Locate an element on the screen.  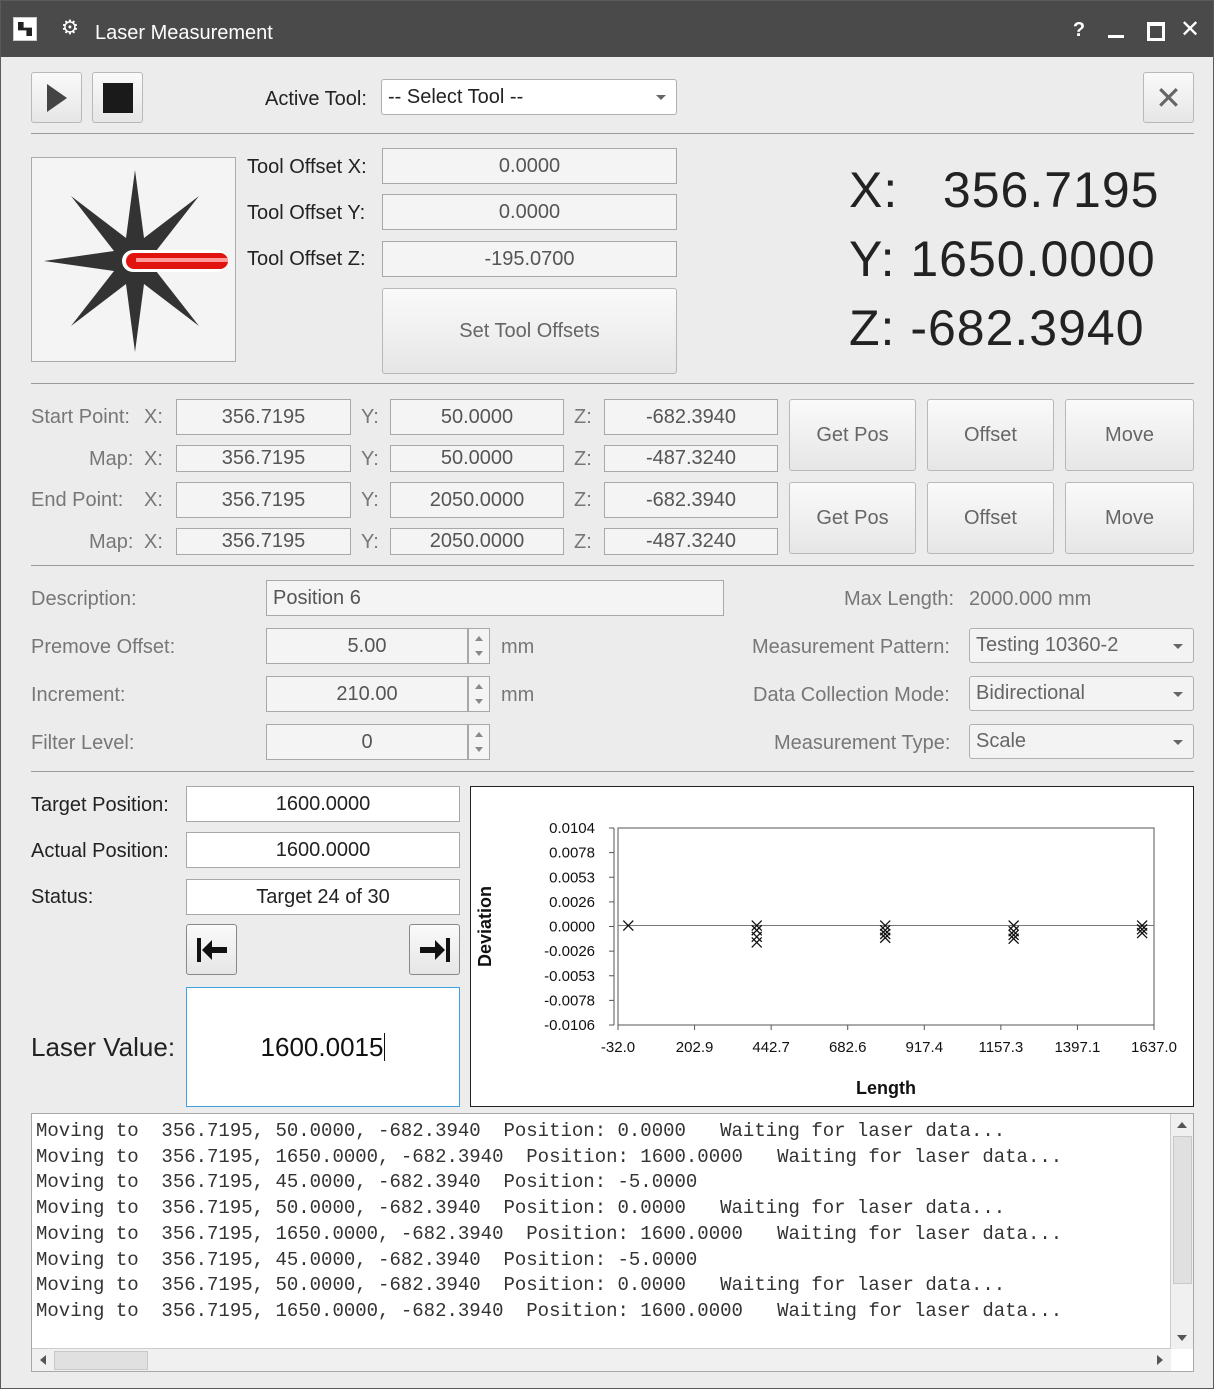
scroll-right-icon is located at coordinates (1160, 1360).